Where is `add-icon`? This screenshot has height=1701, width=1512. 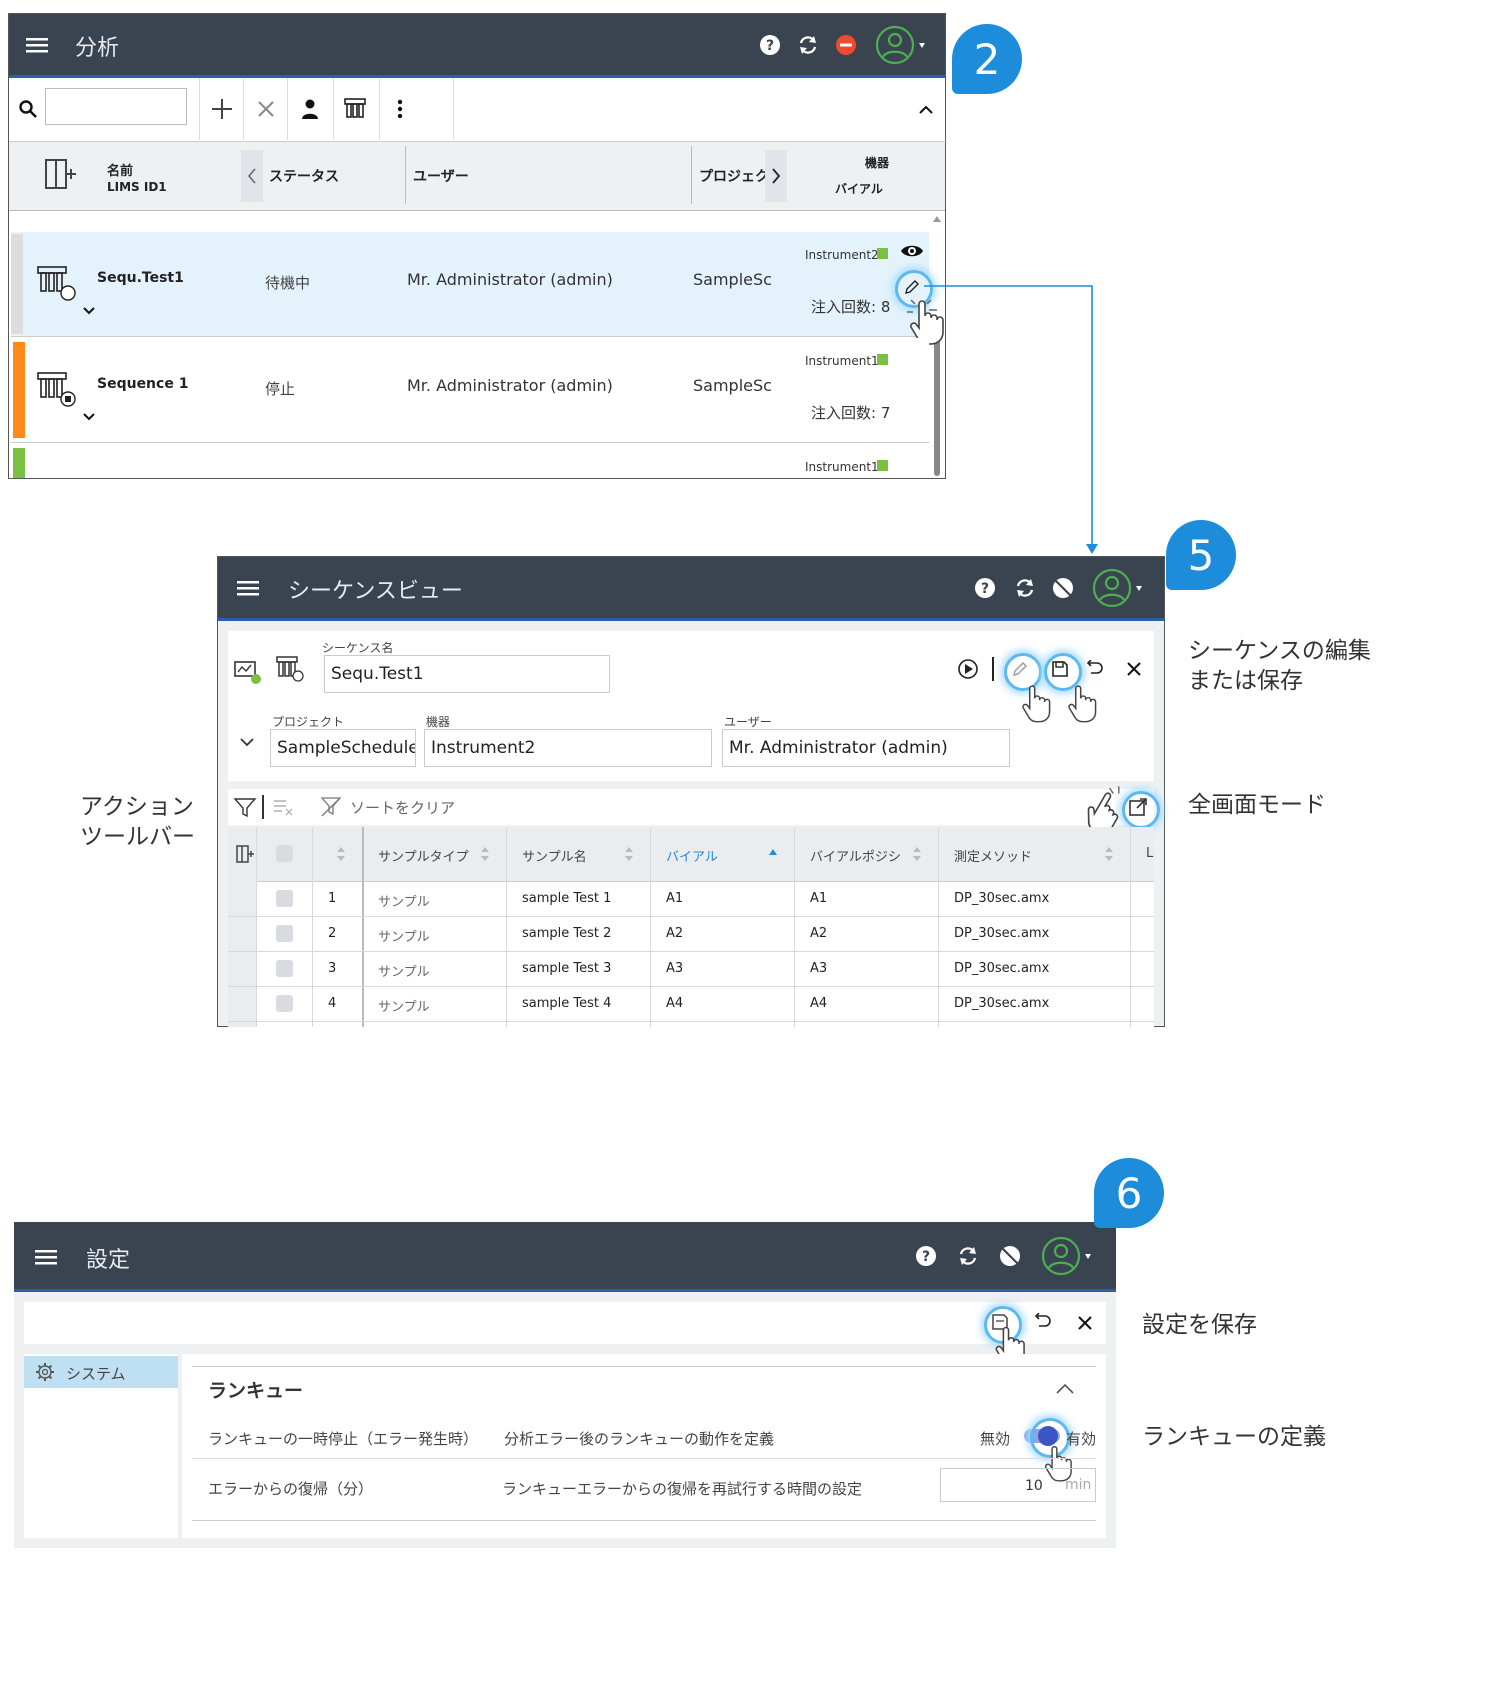 add-icon is located at coordinates (222, 109).